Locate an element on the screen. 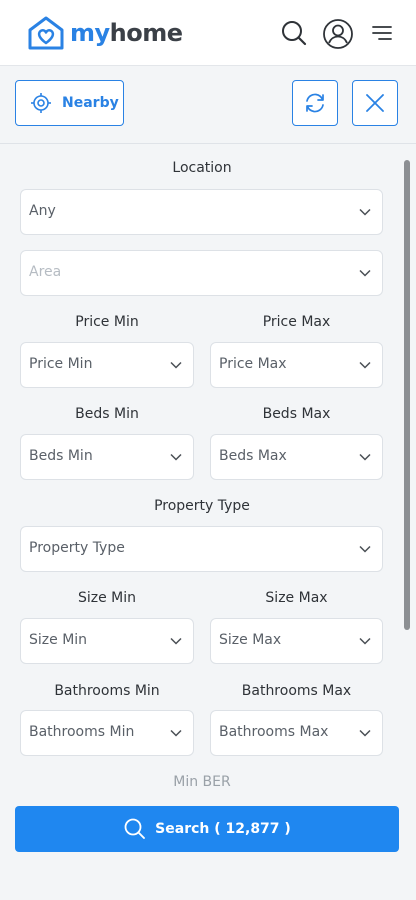 The image size is (416, 900). location-label: Location is located at coordinates (202, 168).